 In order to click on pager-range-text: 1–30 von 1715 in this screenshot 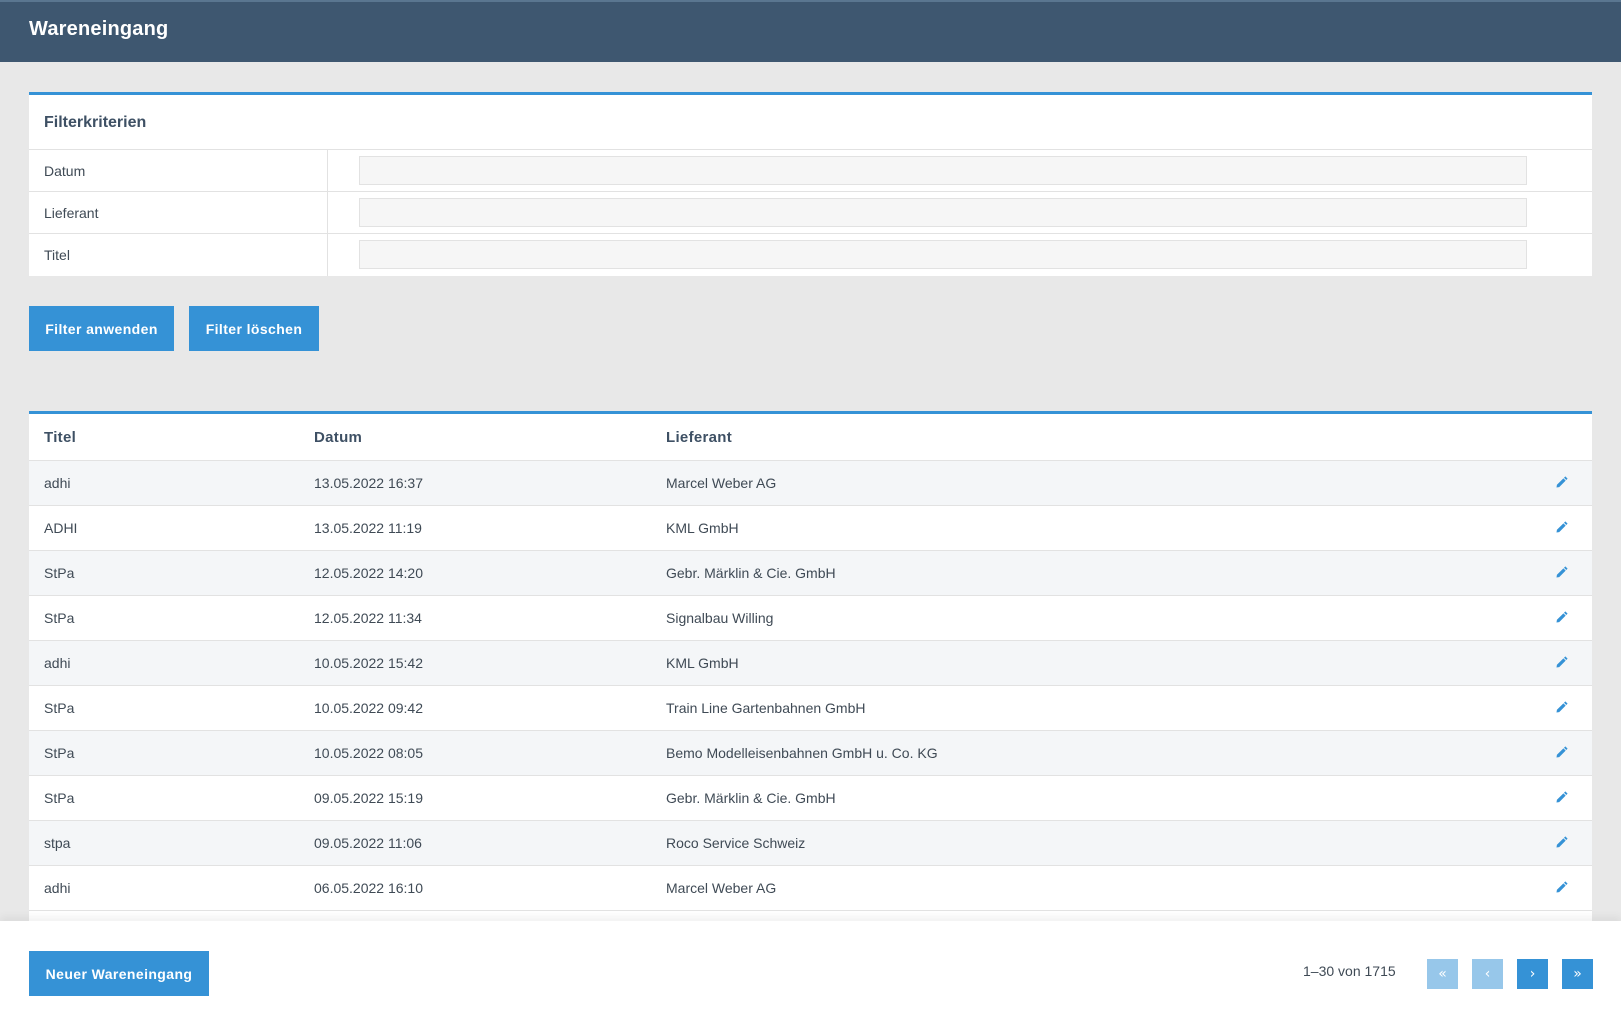, I will do `click(1349, 971)`.